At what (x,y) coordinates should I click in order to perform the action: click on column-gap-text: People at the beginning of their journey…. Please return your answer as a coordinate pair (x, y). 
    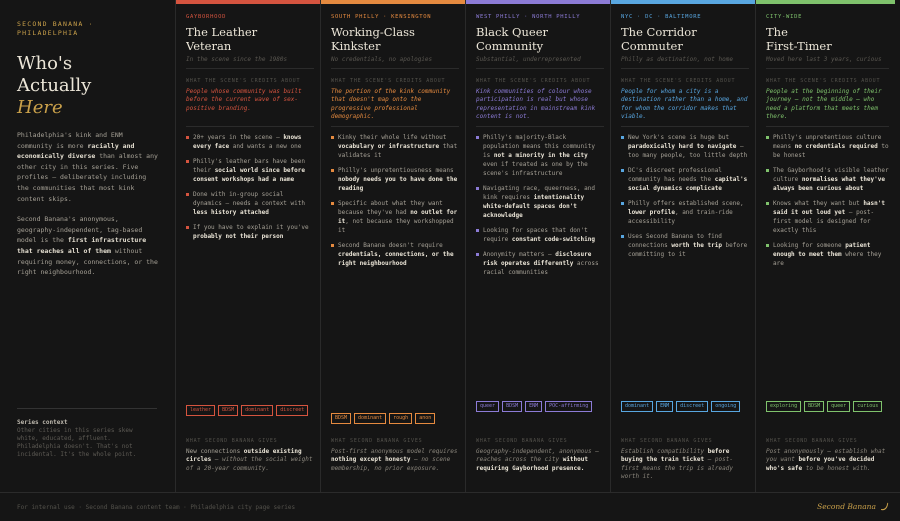
    Looking at the image, I should click on (824, 104).